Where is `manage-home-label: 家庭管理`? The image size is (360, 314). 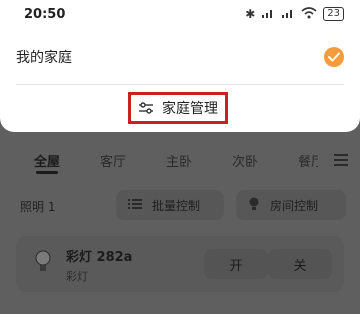 manage-home-label: 家庭管理 is located at coordinates (190, 109).